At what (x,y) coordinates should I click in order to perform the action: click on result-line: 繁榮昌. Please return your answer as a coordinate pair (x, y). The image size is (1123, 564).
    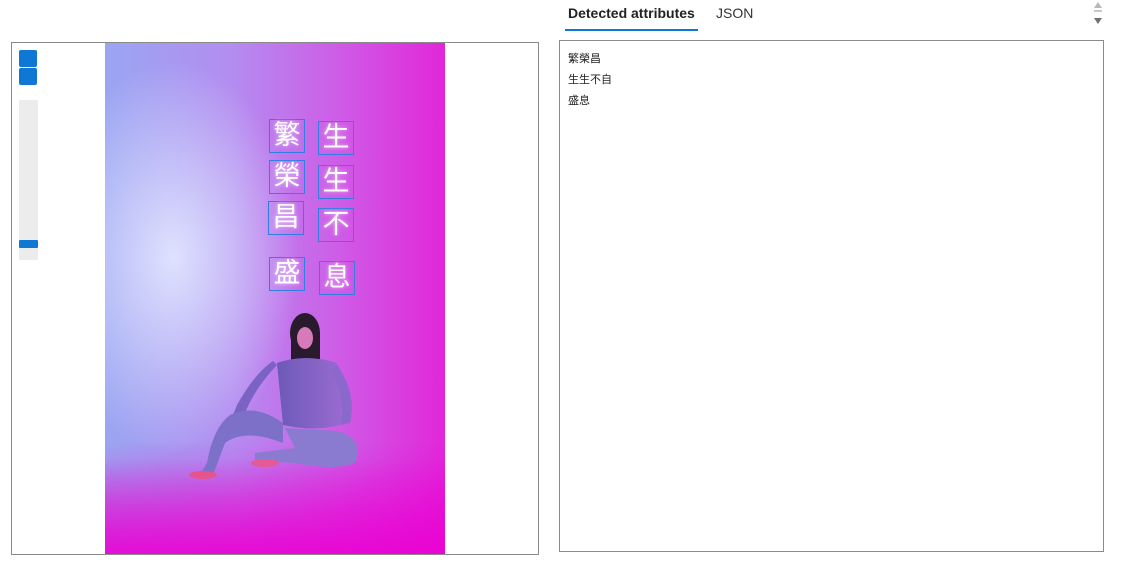
    Looking at the image, I should click on (584, 58).